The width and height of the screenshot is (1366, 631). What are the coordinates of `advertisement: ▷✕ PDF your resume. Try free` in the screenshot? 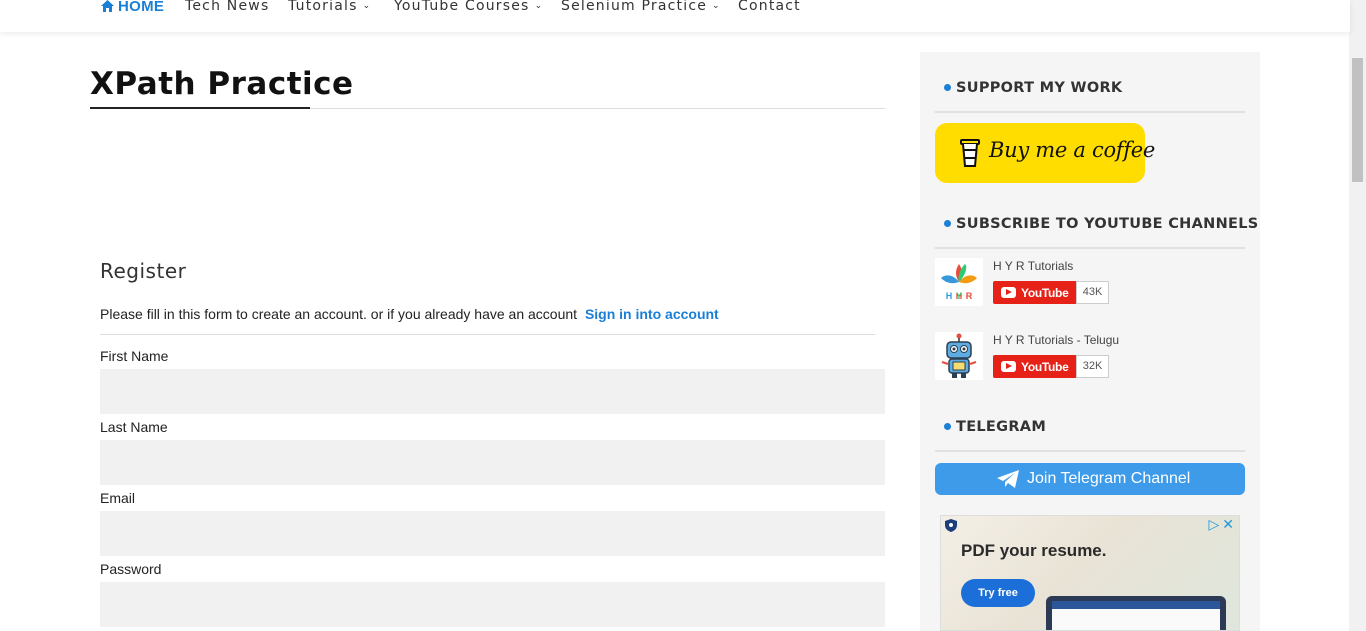 It's located at (1090, 573).